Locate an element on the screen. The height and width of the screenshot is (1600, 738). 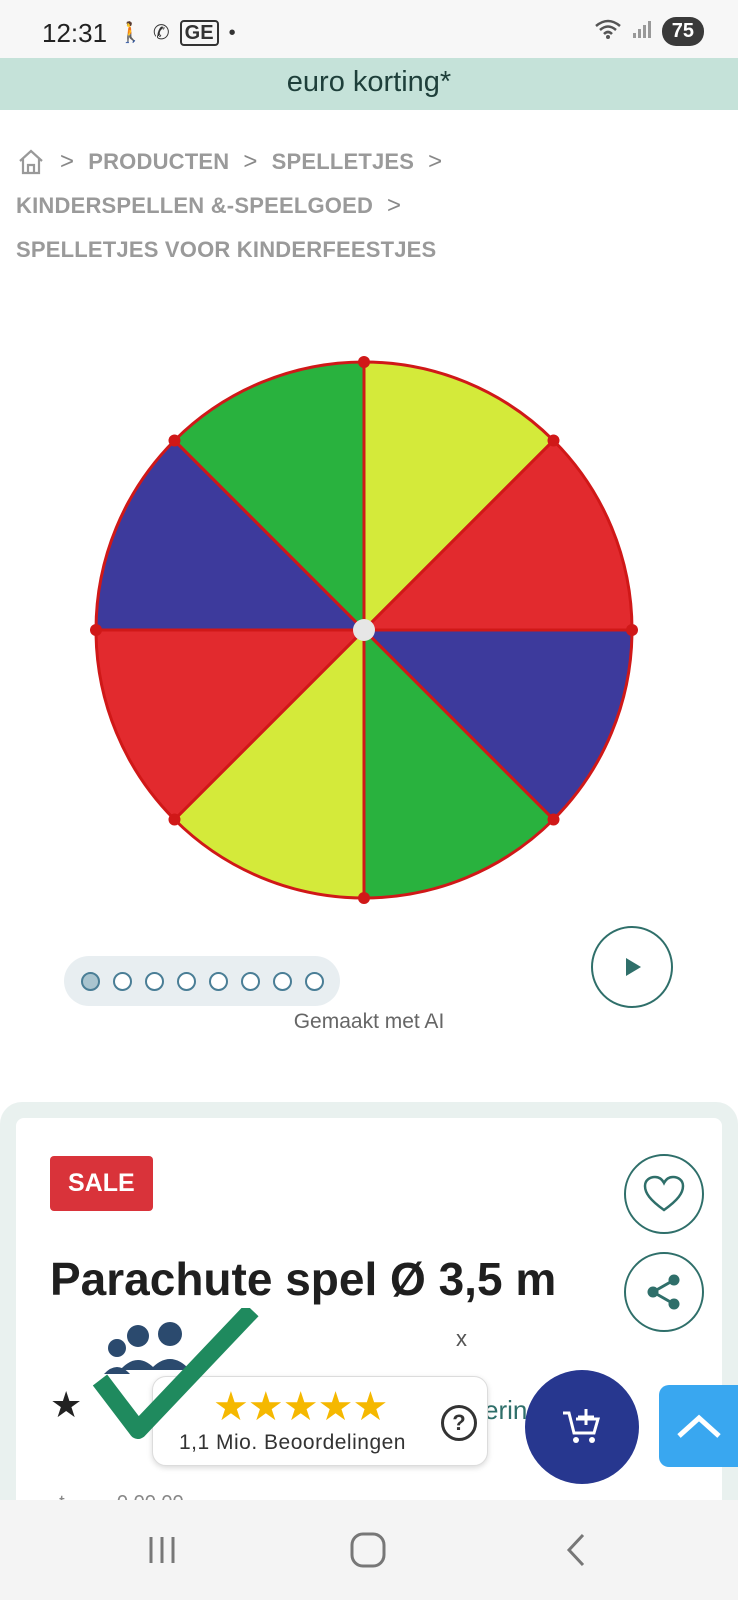
rating-star-icon: ★ is located at coordinates (66, 1405).